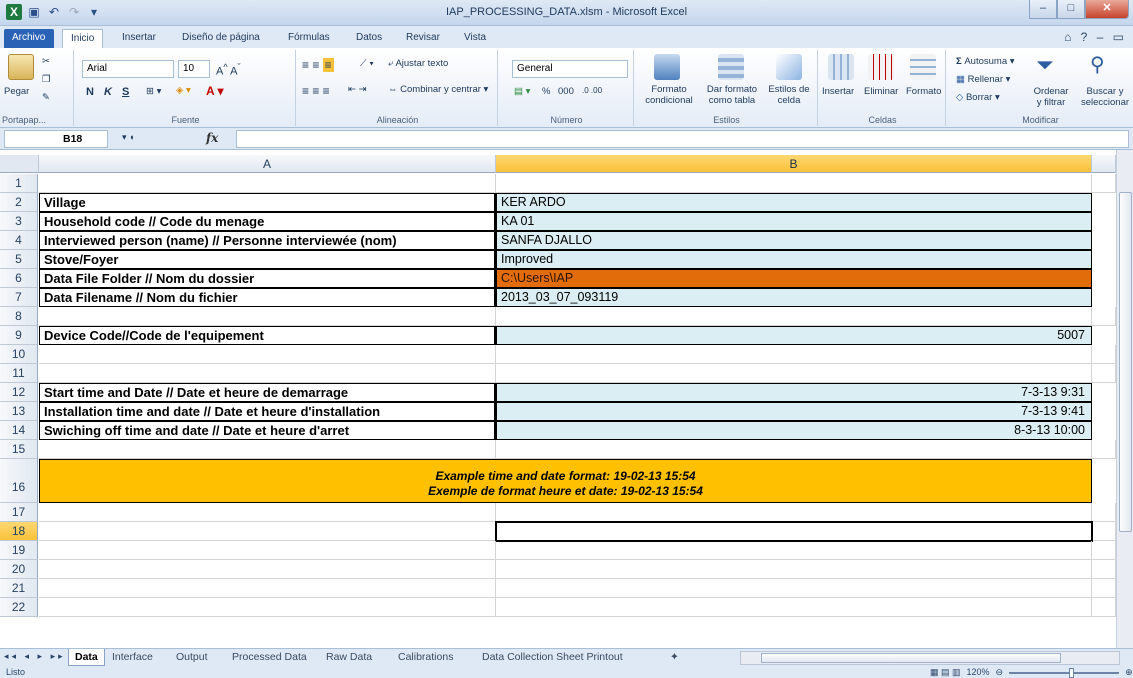 The width and height of the screenshot is (1133, 678). I want to click on maximize-button: □, so click(1071, 9).